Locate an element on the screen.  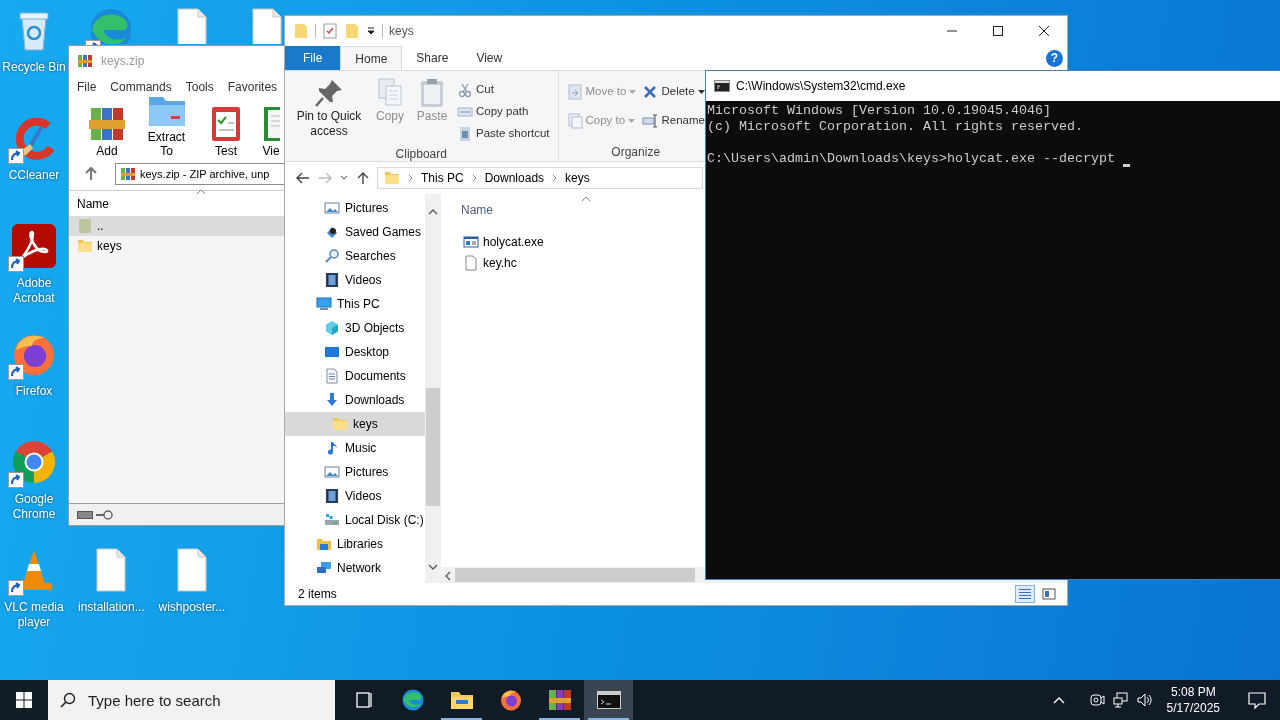
tree-item: Local Disk (C:) is located at coordinates (355, 520).